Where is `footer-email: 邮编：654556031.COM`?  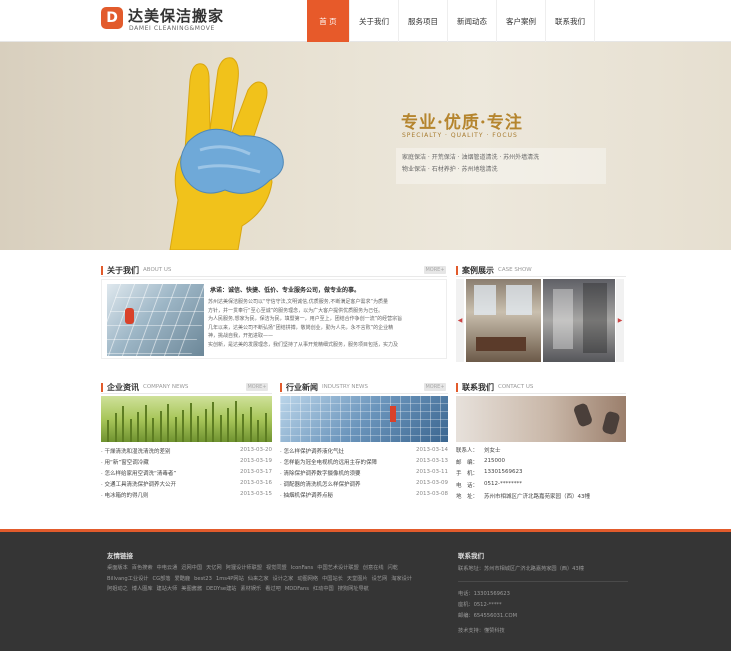 footer-email: 邮编：654556031.COM is located at coordinates (488, 616).